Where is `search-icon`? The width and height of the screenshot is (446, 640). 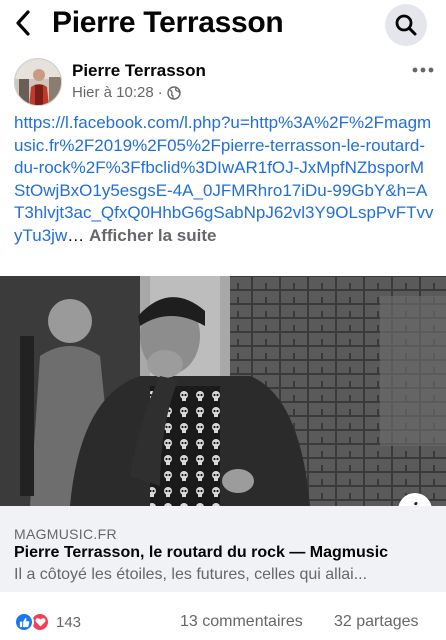
search-icon is located at coordinates (406, 25).